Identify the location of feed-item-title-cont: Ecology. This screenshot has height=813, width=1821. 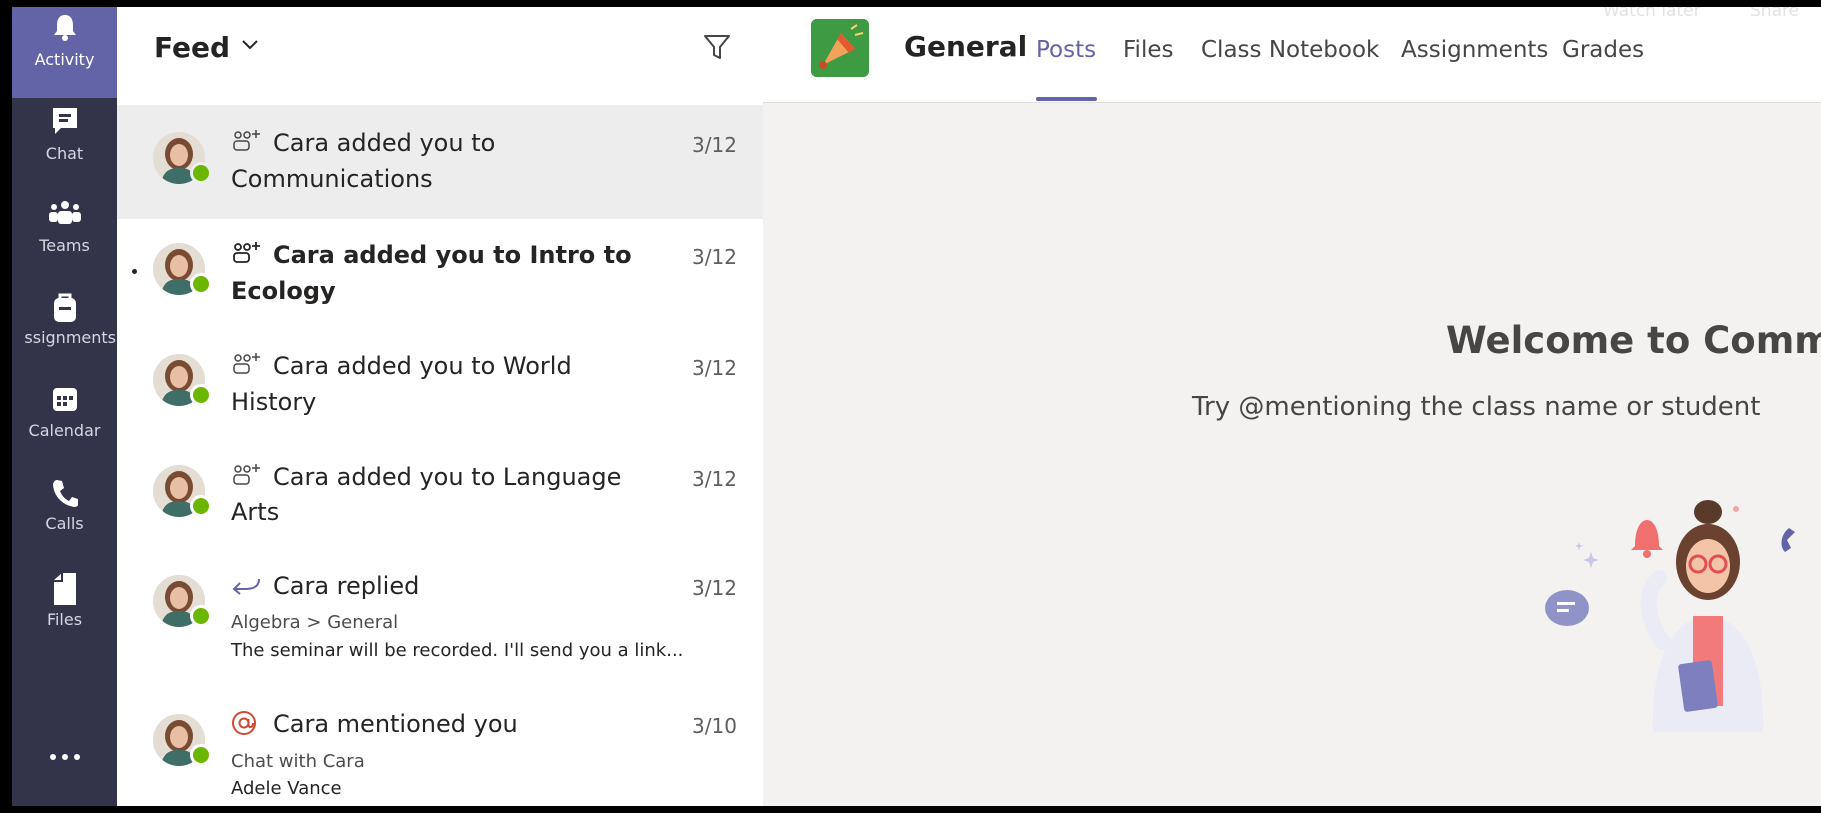
(283, 291).